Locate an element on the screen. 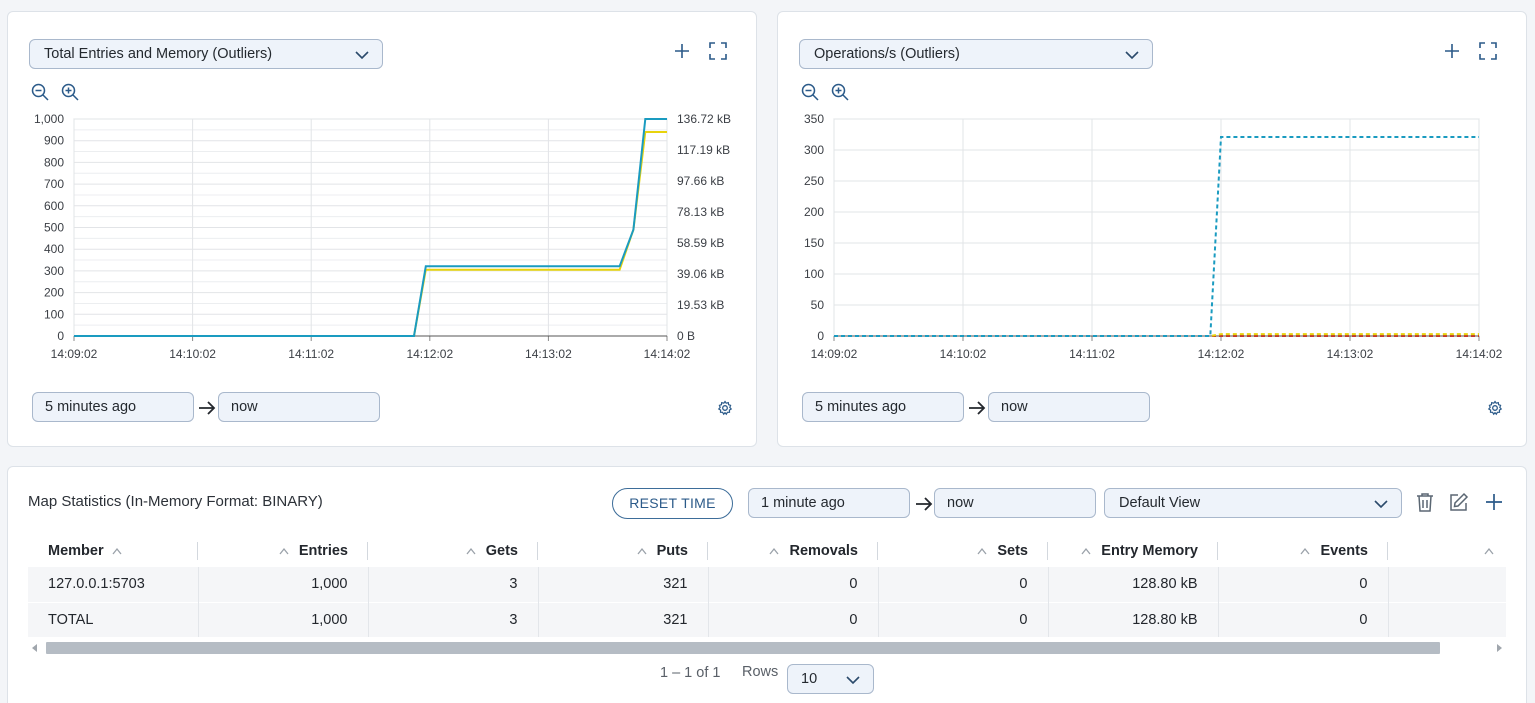 The image size is (1535, 703). y-tick-label: 50 is located at coordinates (818, 305).